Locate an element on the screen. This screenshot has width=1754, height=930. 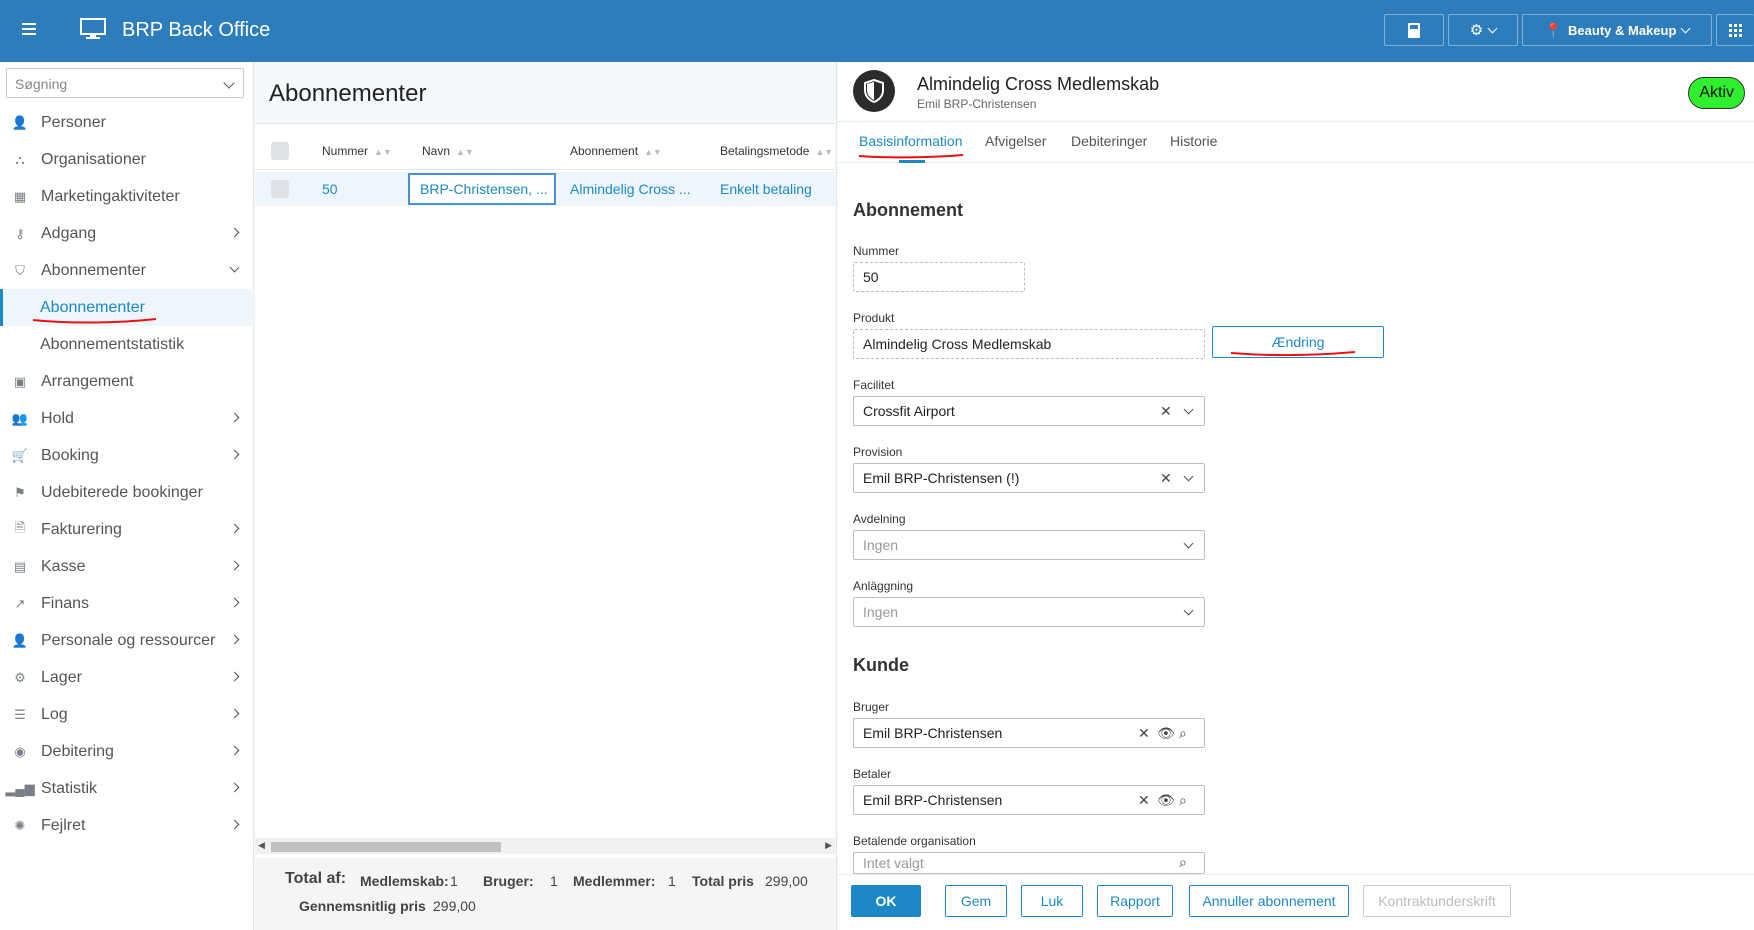
location-dropdown-button: 📍 Beauty & Makeup is located at coordinates (1617, 30).